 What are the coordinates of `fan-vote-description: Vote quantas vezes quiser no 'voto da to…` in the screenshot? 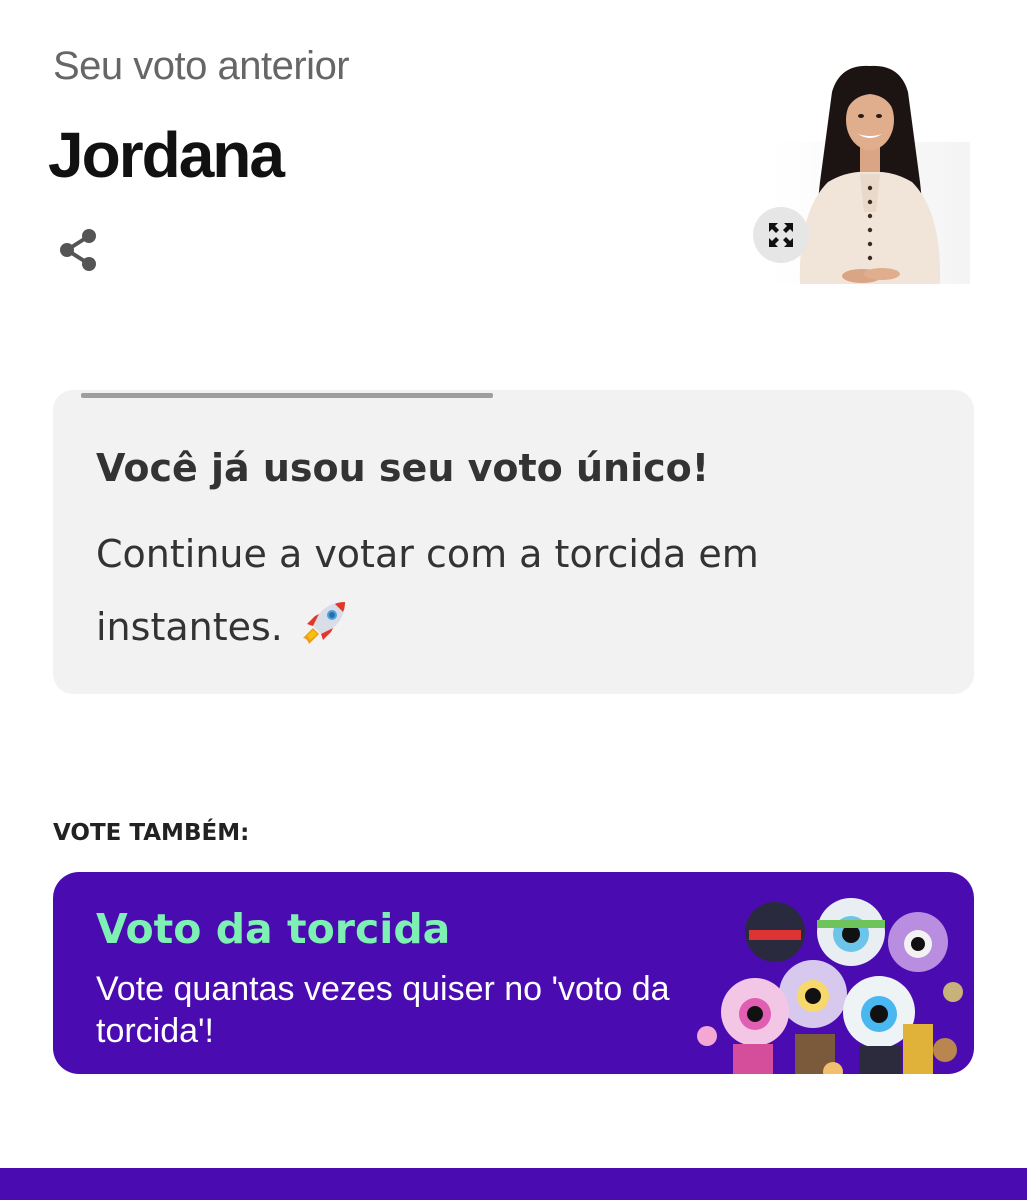 It's located at (383, 1010).